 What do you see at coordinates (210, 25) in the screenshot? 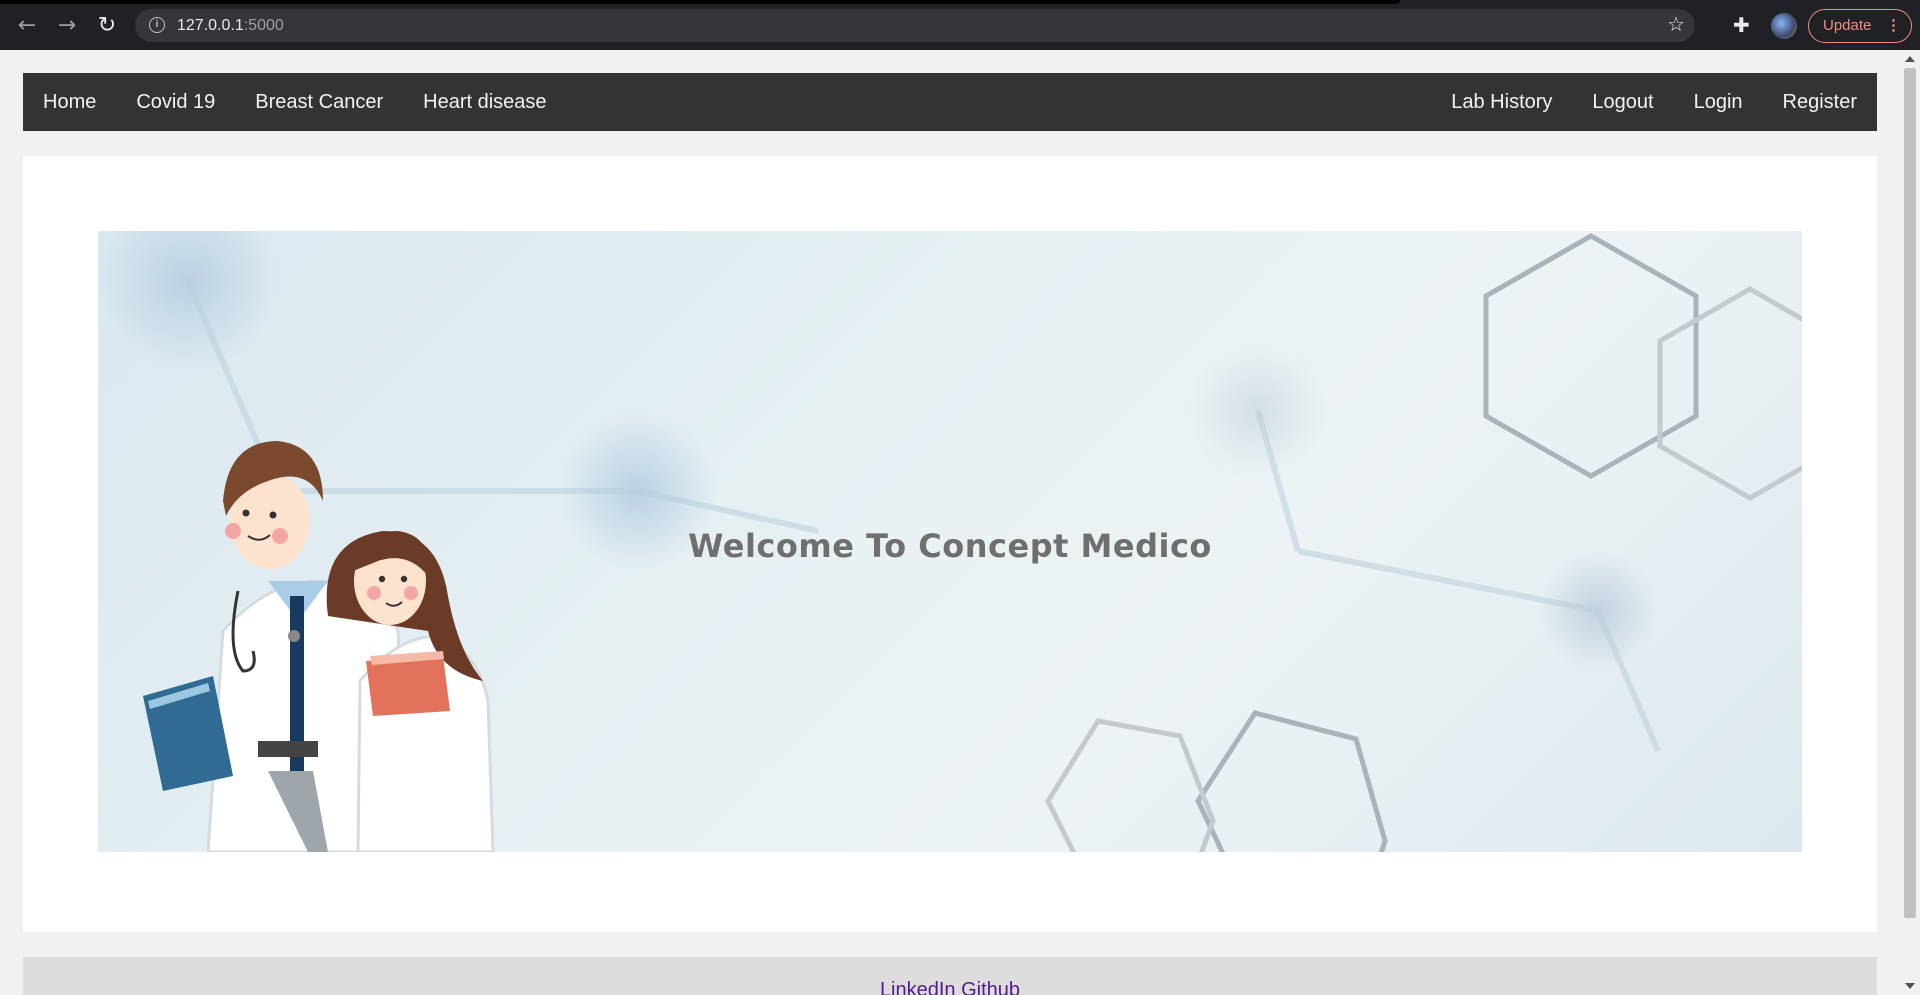
I see `url-host: 127.0.0.1` at bounding box center [210, 25].